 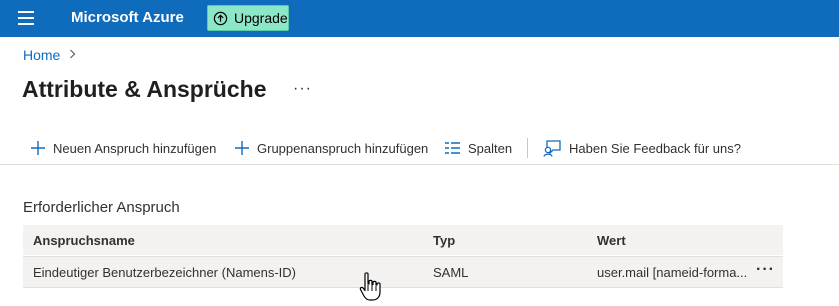 I want to click on section-title: Erforderlicher Anspruch, so click(x=101, y=207).